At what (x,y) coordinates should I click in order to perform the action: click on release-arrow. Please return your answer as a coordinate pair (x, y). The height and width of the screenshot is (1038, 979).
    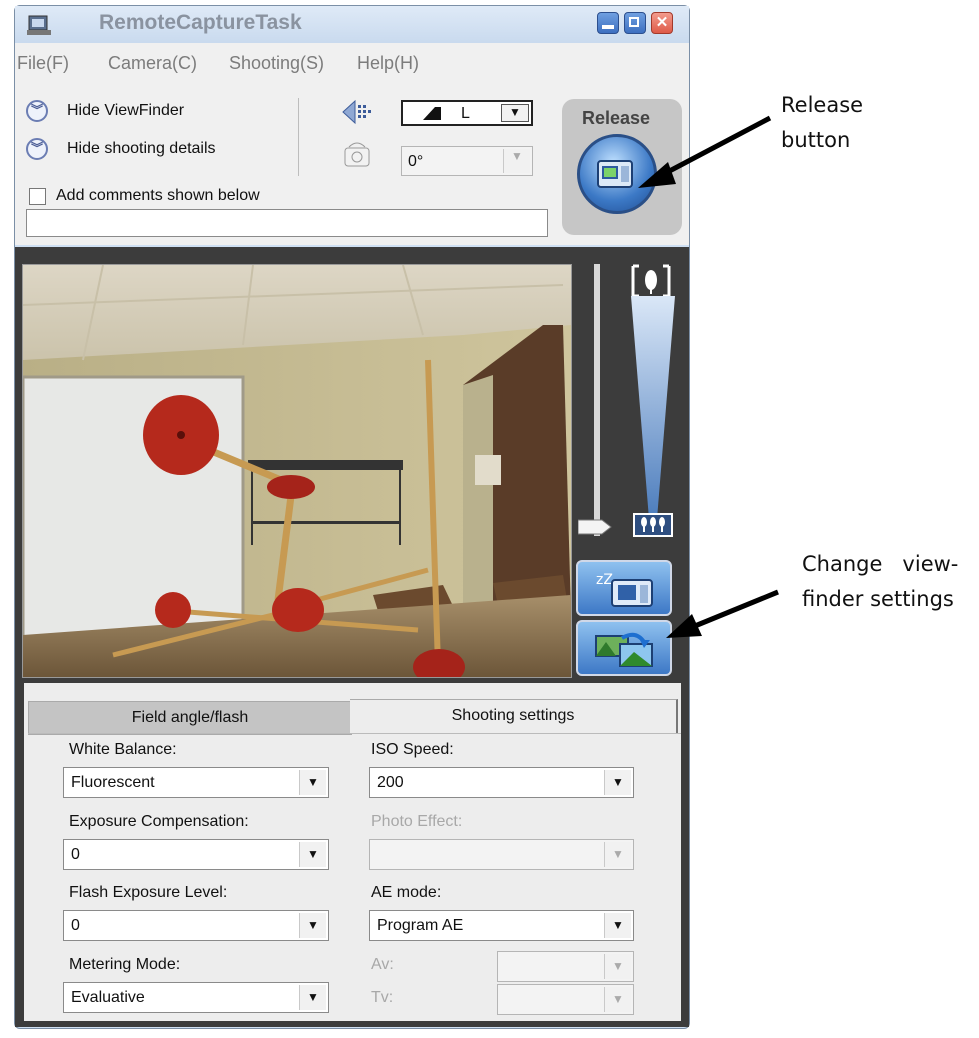
    Looking at the image, I should click on (715, 147).